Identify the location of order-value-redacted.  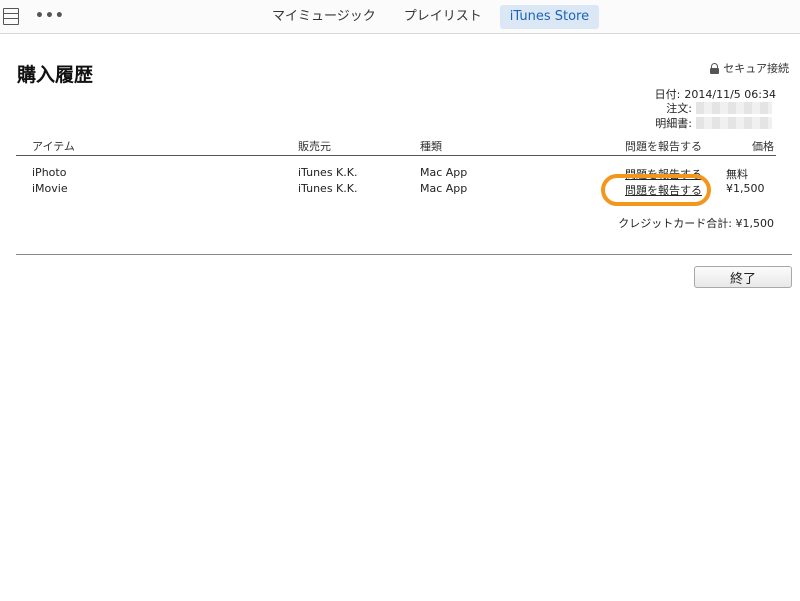
(736, 109).